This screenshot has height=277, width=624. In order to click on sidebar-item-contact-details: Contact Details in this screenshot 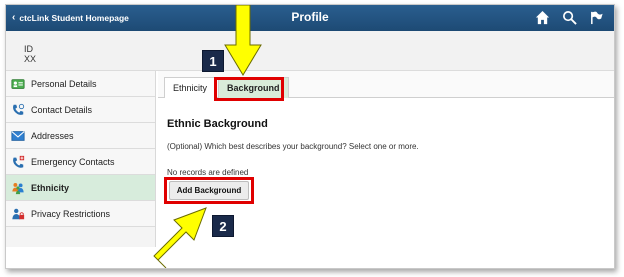, I will do `click(80, 110)`.